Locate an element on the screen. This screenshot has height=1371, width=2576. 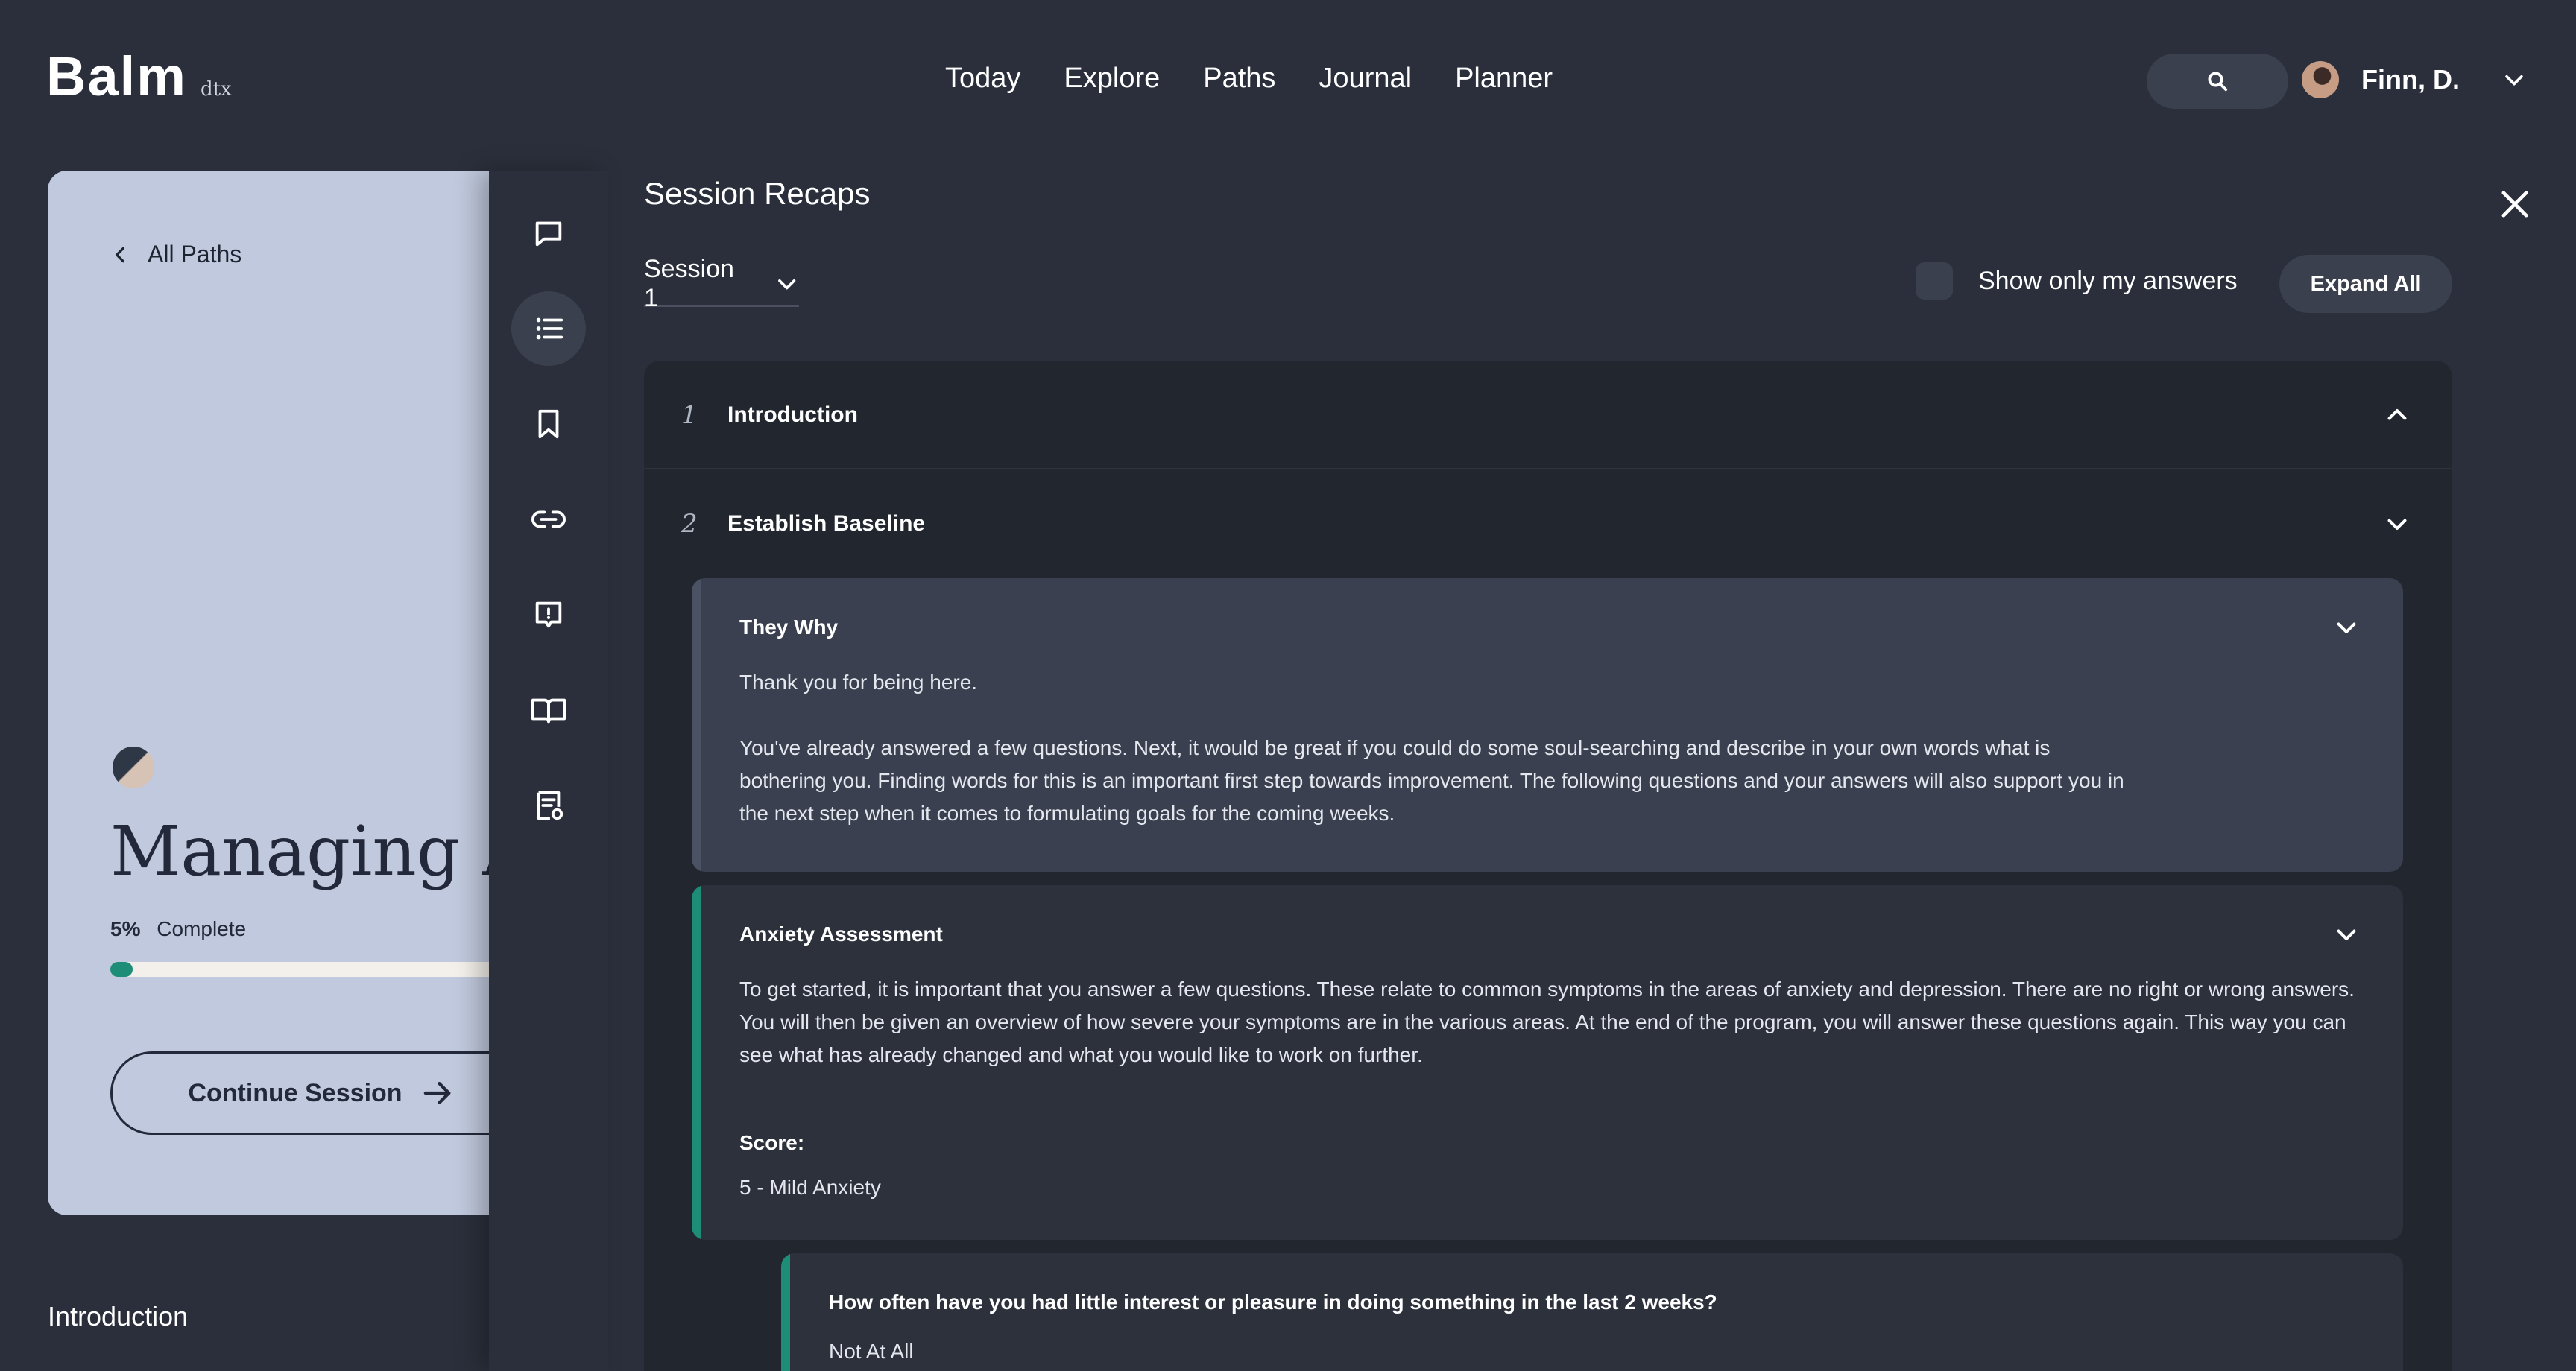
balm-logo: Balm dtx is located at coordinates (139, 76).